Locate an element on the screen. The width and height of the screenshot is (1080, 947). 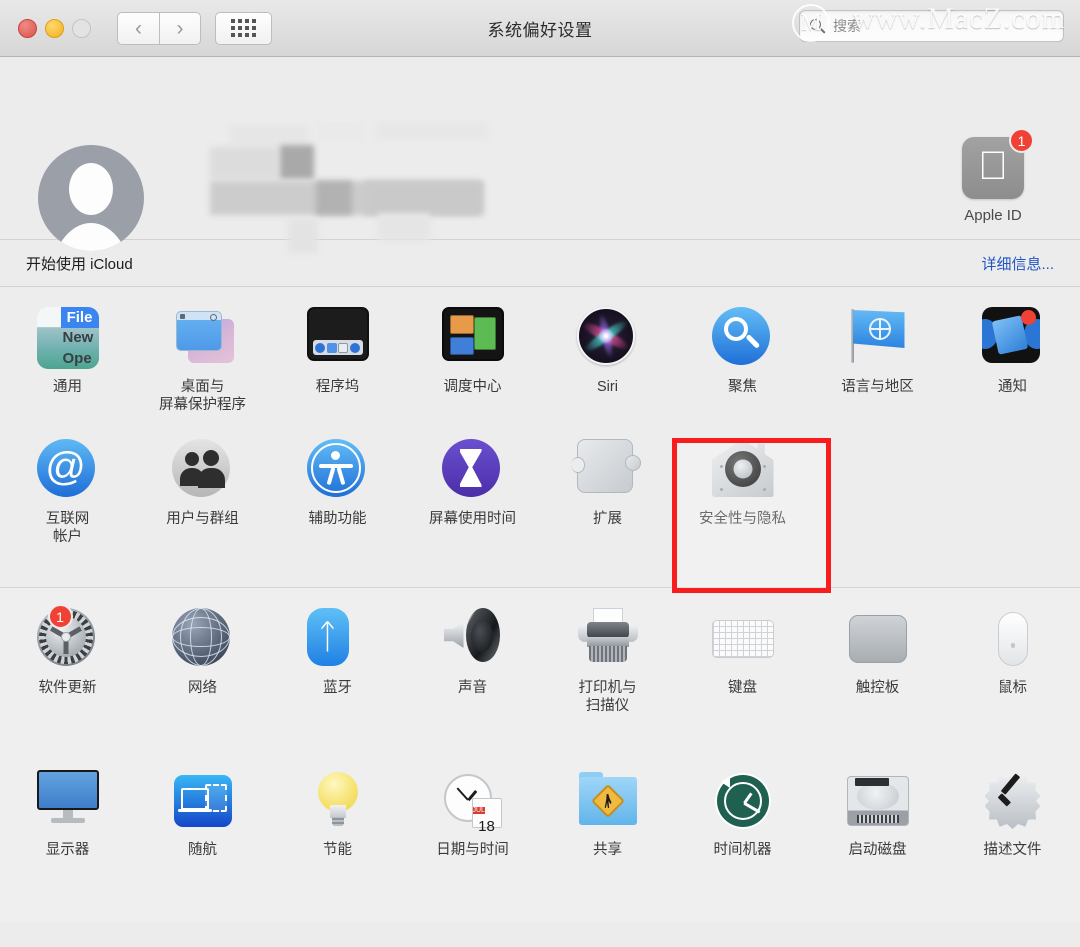
dock-icon is located at coordinates (337, 338).